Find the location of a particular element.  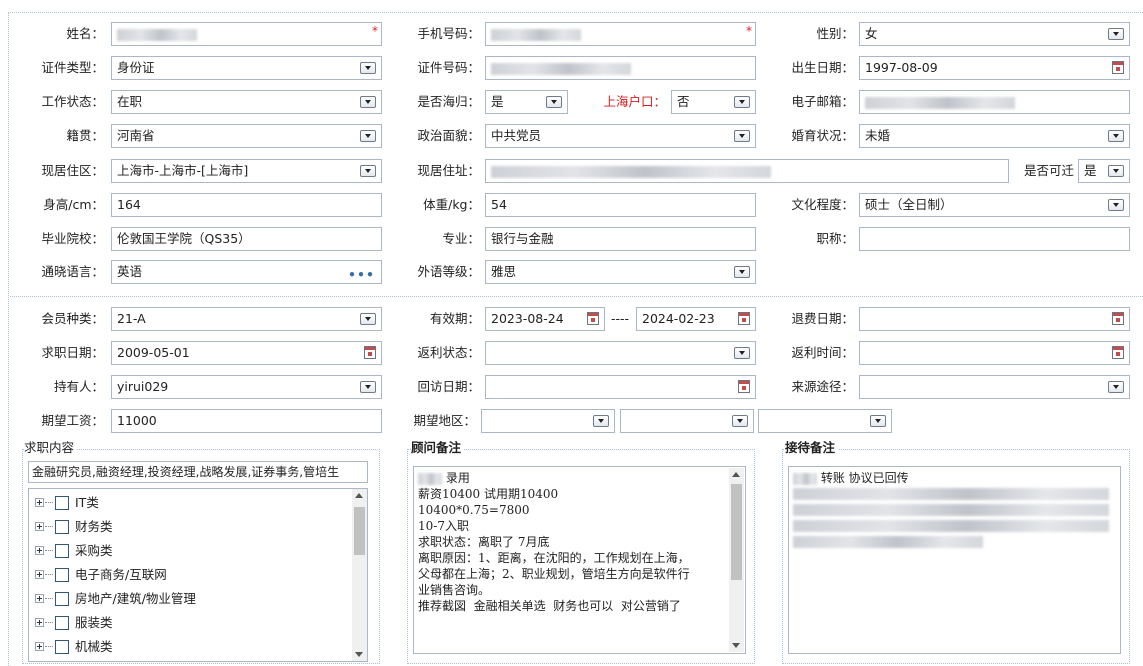

political-status-value: 中共党员 is located at coordinates (516, 135).